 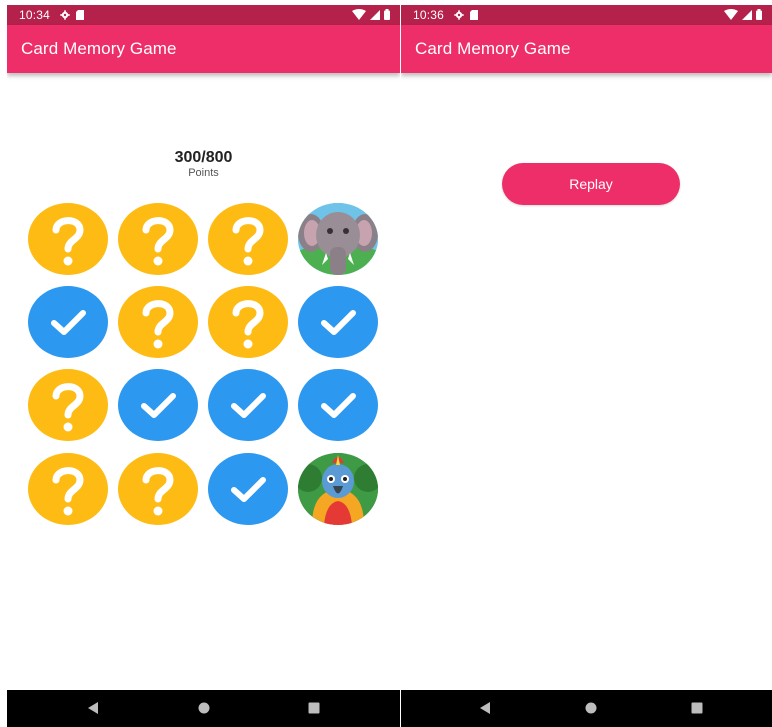 I want to click on replay-button: Replay, so click(x=591, y=184).